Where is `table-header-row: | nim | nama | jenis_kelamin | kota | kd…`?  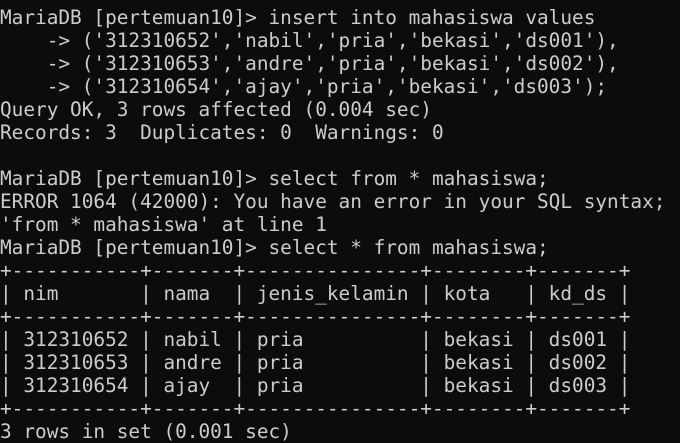
table-header-row: | nim | nama | jenis_kelamin | kota | kd… is located at coordinates (315, 293).